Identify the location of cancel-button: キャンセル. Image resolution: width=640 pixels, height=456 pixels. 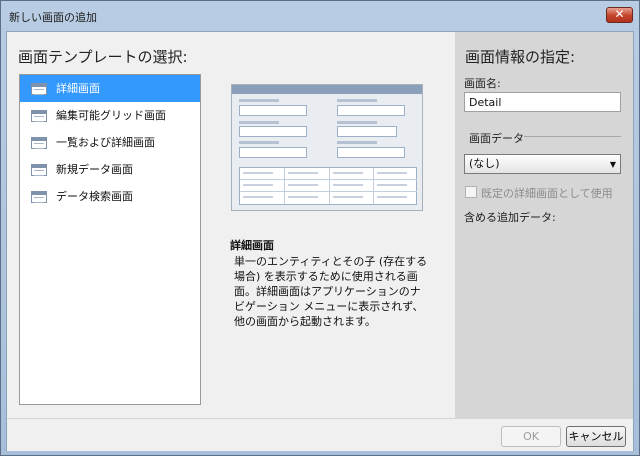
(596, 436).